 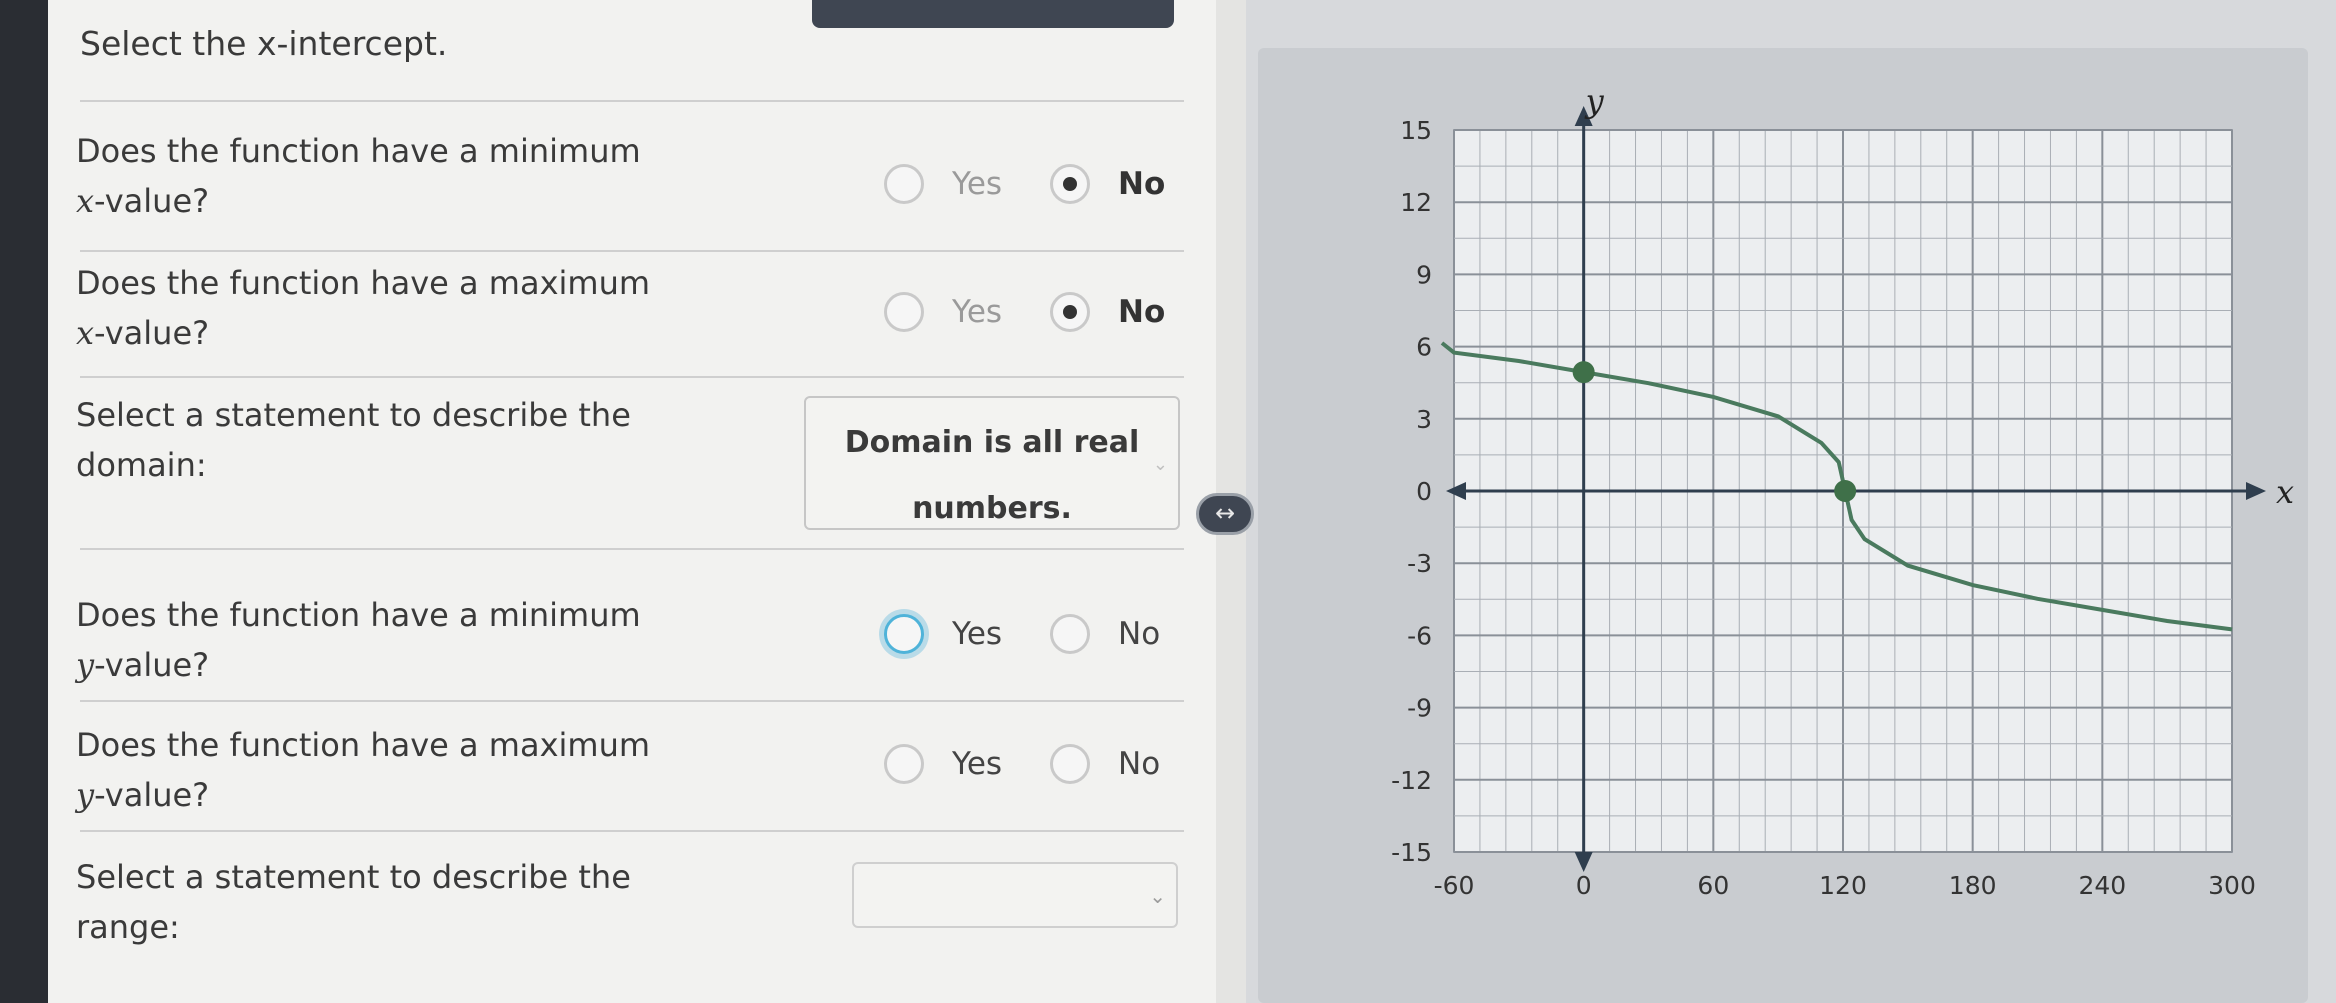 What do you see at coordinates (992, 463) in the screenshot?
I see `domain-select: Domain is all real numbers. ⌄` at bounding box center [992, 463].